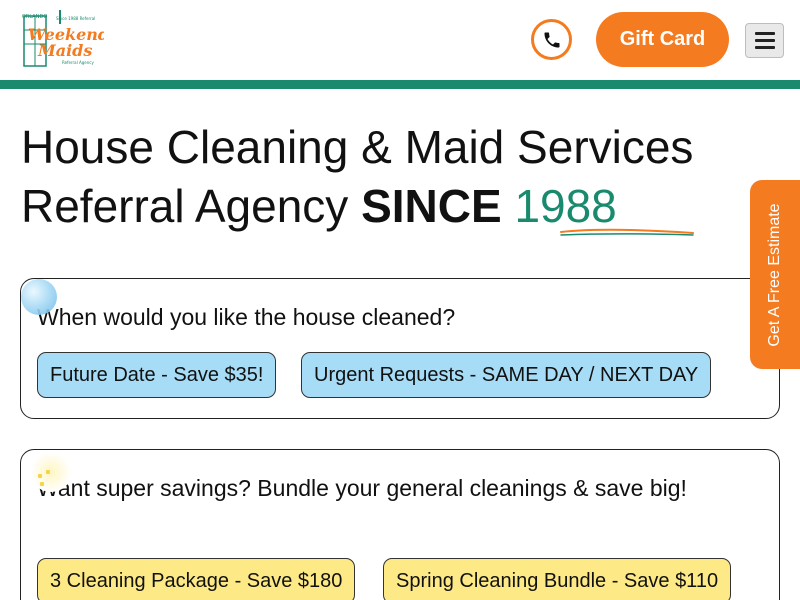  I want to click on svg-text: Referral Agency, so click(78, 62).